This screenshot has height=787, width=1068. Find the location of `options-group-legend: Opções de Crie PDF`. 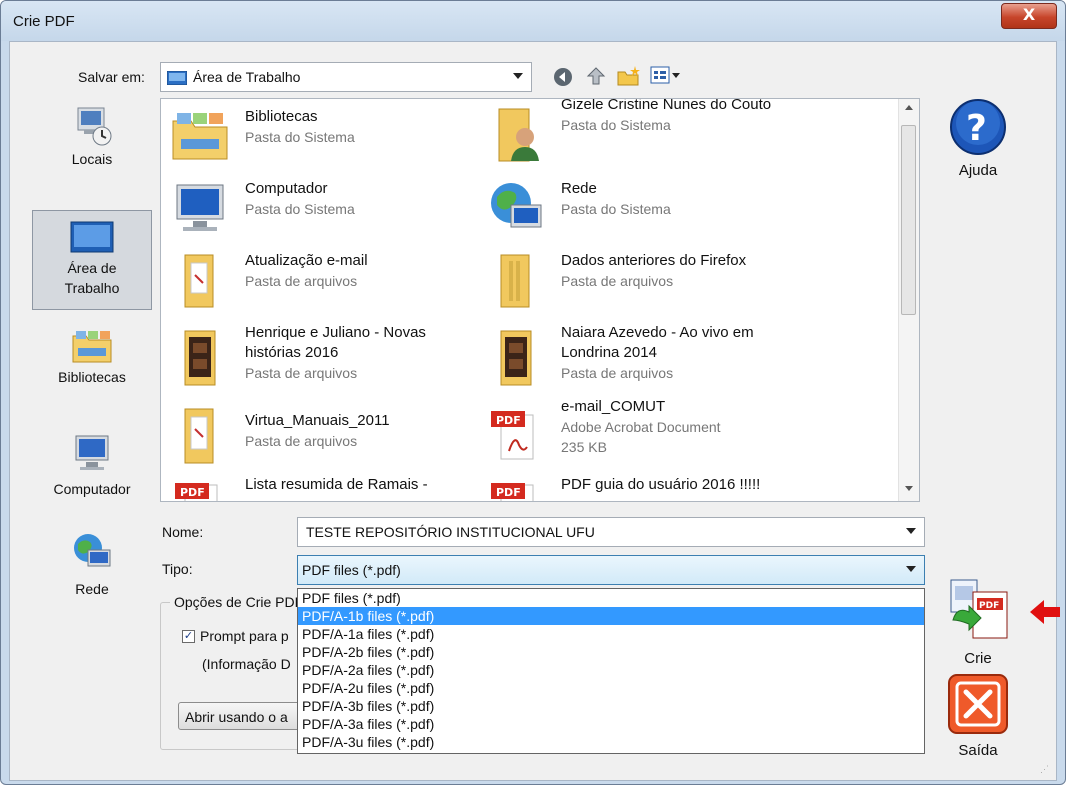

options-group-legend: Opções de Crie PDF is located at coordinates (236, 602).